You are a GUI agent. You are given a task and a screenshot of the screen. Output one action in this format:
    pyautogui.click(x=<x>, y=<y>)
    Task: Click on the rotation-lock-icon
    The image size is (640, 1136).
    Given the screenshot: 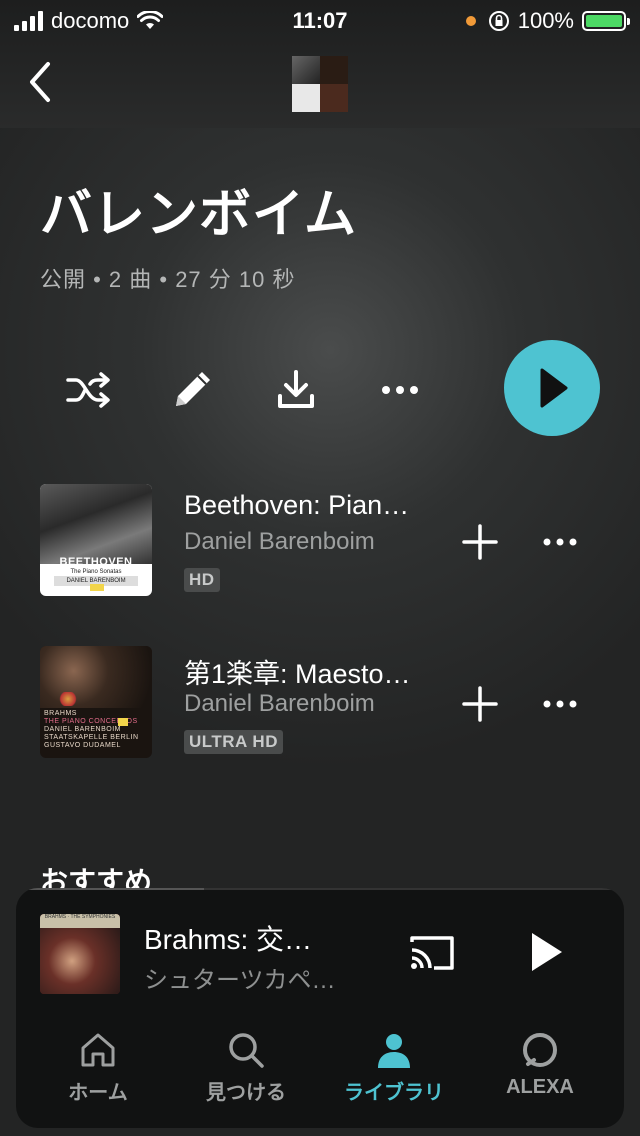 What is the action you would take?
    pyautogui.click(x=498, y=21)
    